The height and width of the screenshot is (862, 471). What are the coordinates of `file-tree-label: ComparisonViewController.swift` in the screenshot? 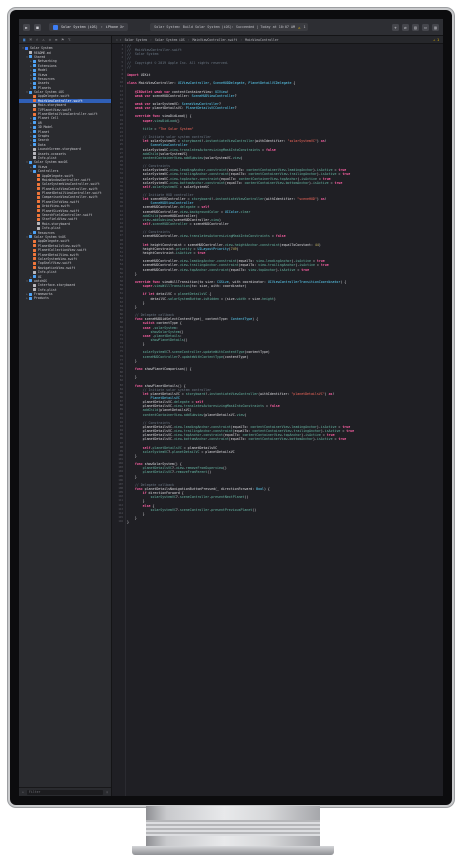 It's located at (70, 197).